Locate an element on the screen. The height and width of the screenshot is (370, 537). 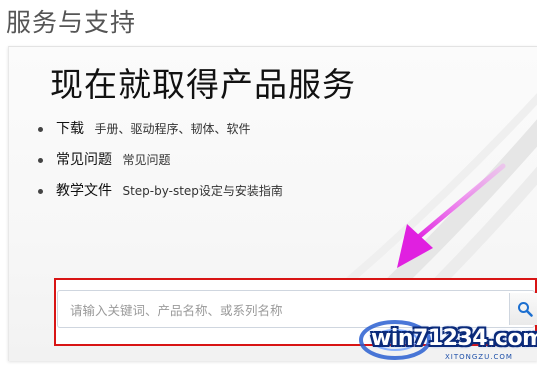
feature-title: 教学文件 is located at coordinates (84, 191).